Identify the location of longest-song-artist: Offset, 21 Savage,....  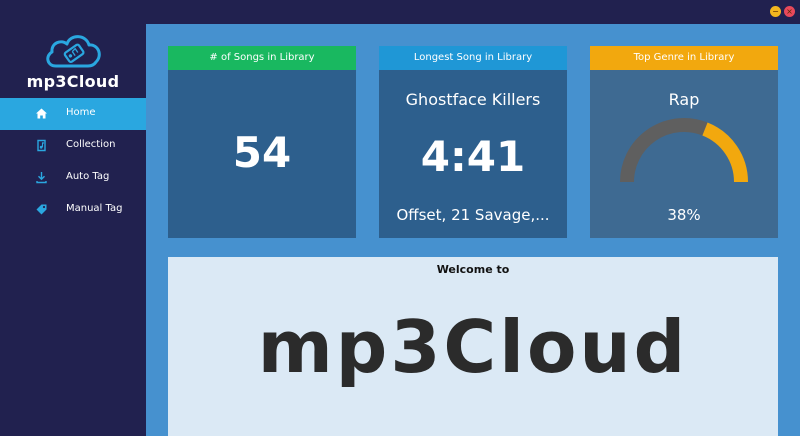
(473, 215).